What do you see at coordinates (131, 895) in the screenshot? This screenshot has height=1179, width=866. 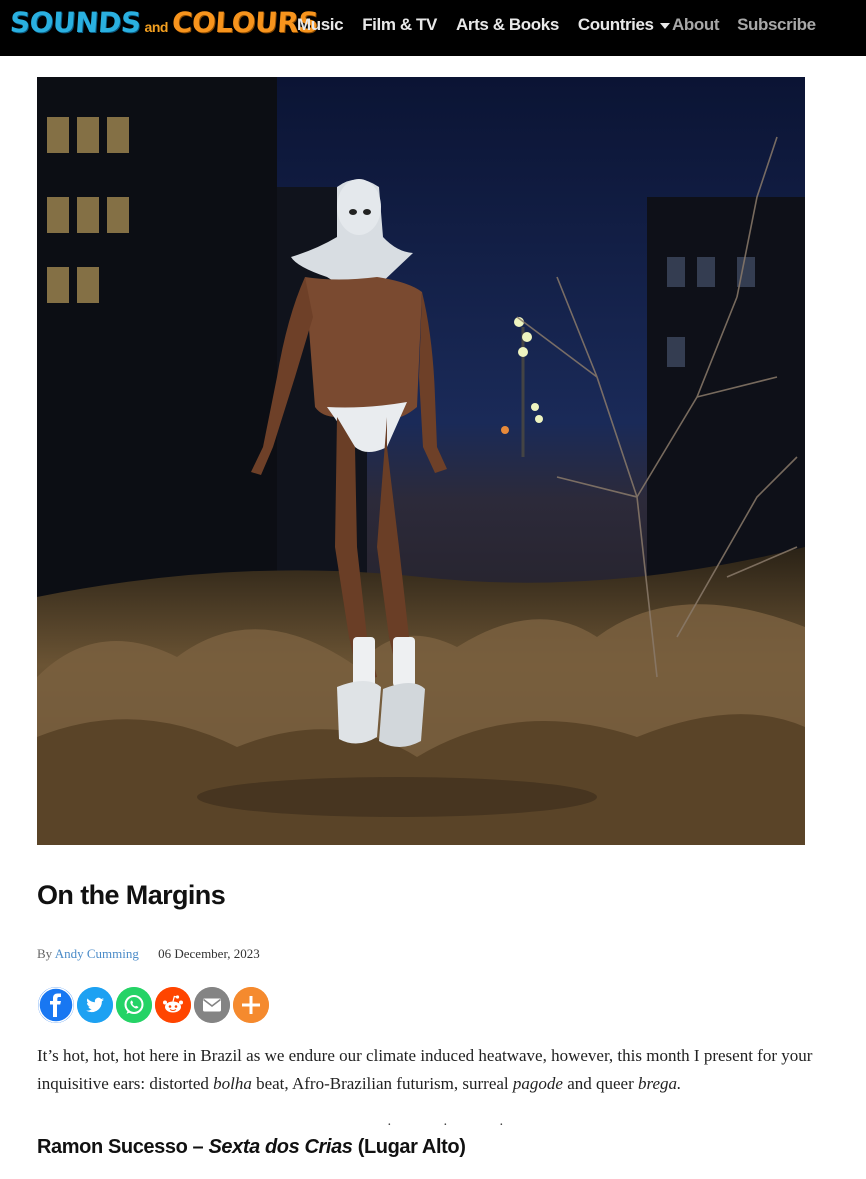 I see `article-title: On the Margins` at bounding box center [131, 895].